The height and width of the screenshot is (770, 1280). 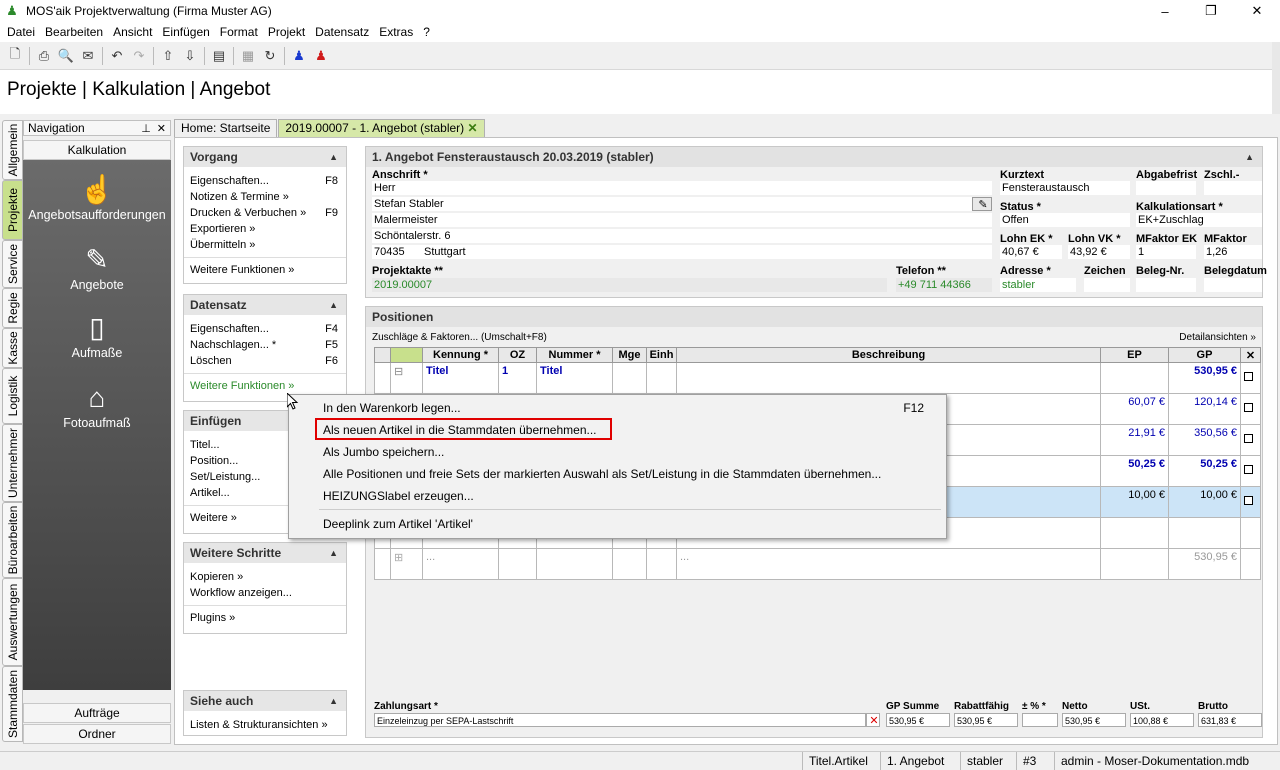 I want to click on redo-icon: ↷, so click(x=139, y=56).